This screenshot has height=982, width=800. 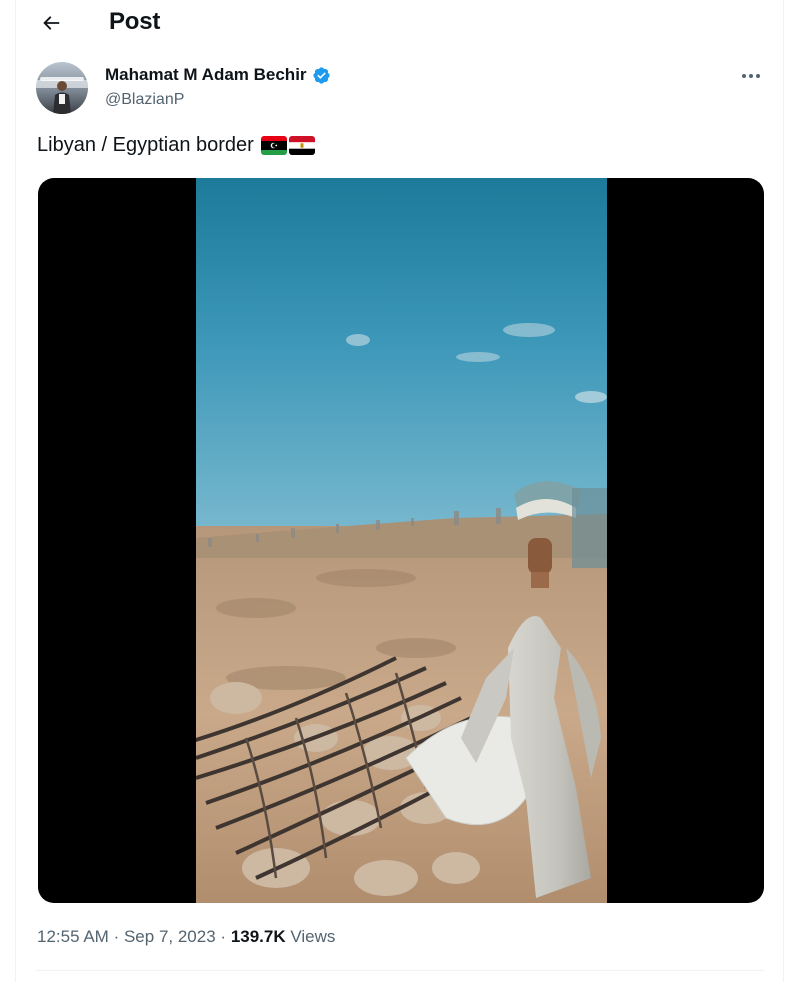 I want to click on author-handle: @BlazianP, so click(x=144, y=100).